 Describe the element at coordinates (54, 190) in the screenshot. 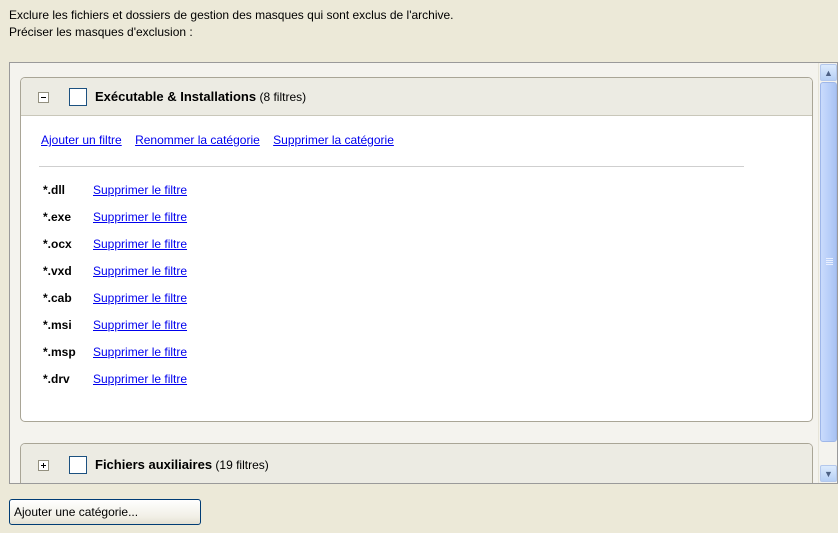

I see `filter-mask: *.dll` at that location.